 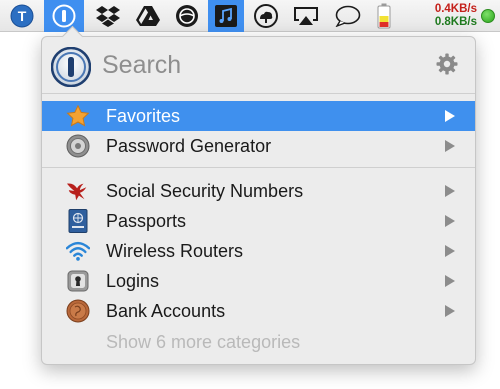 I want to click on show-more-categories: Show 6 more categories, so click(x=203, y=342).